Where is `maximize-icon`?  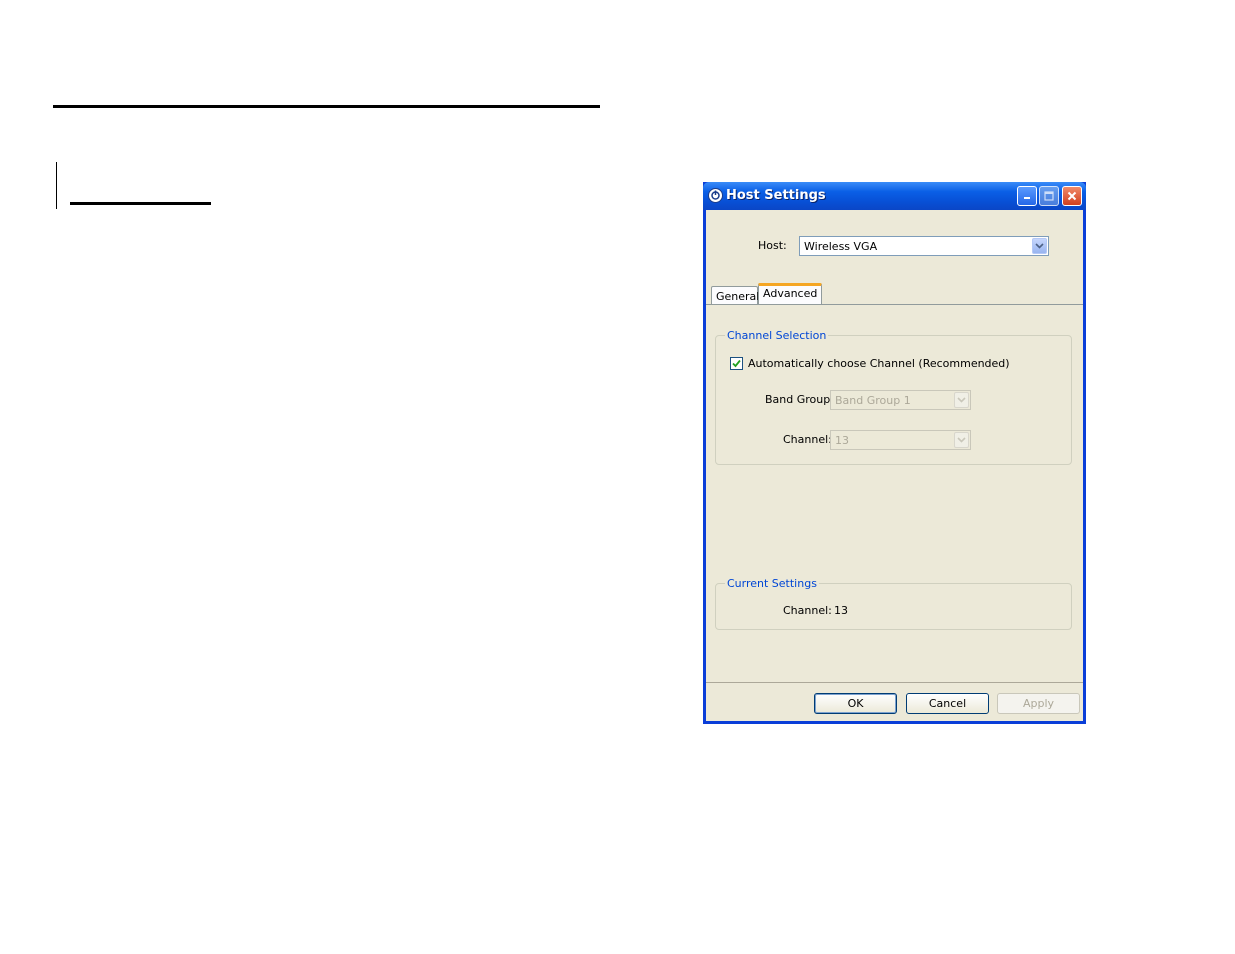 maximize-icon is located at coordinates (1049, 196).